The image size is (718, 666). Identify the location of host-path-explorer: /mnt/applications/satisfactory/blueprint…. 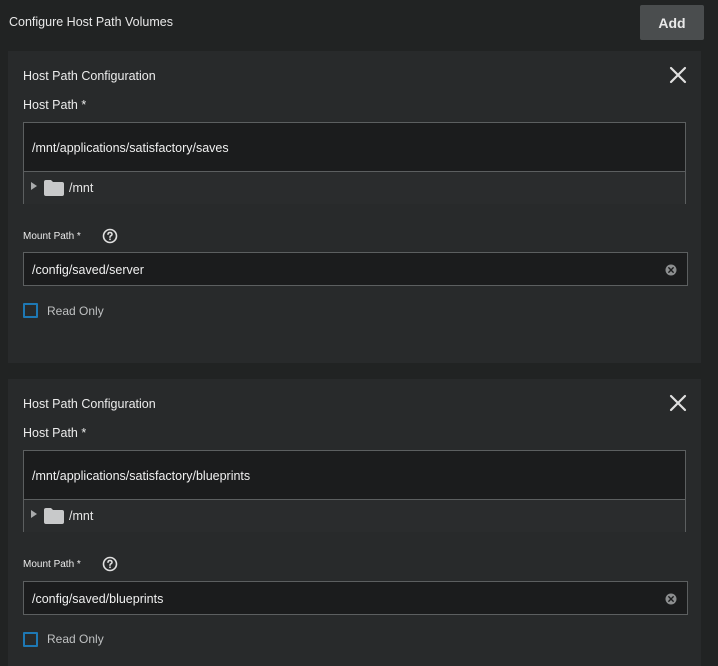
(354, 491).